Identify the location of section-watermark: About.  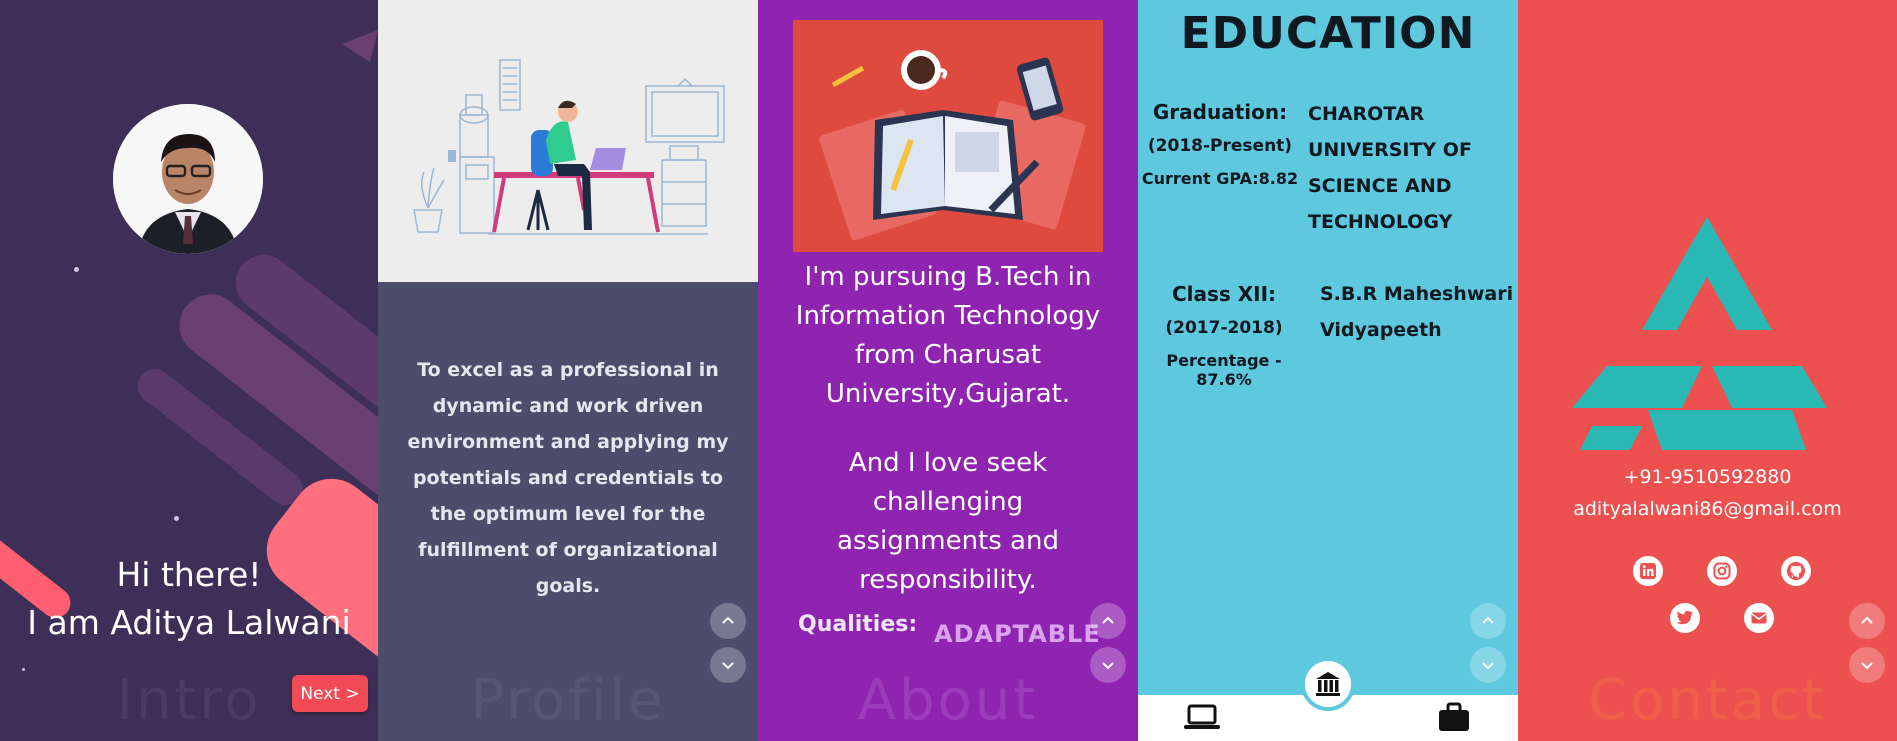
(948, 700).